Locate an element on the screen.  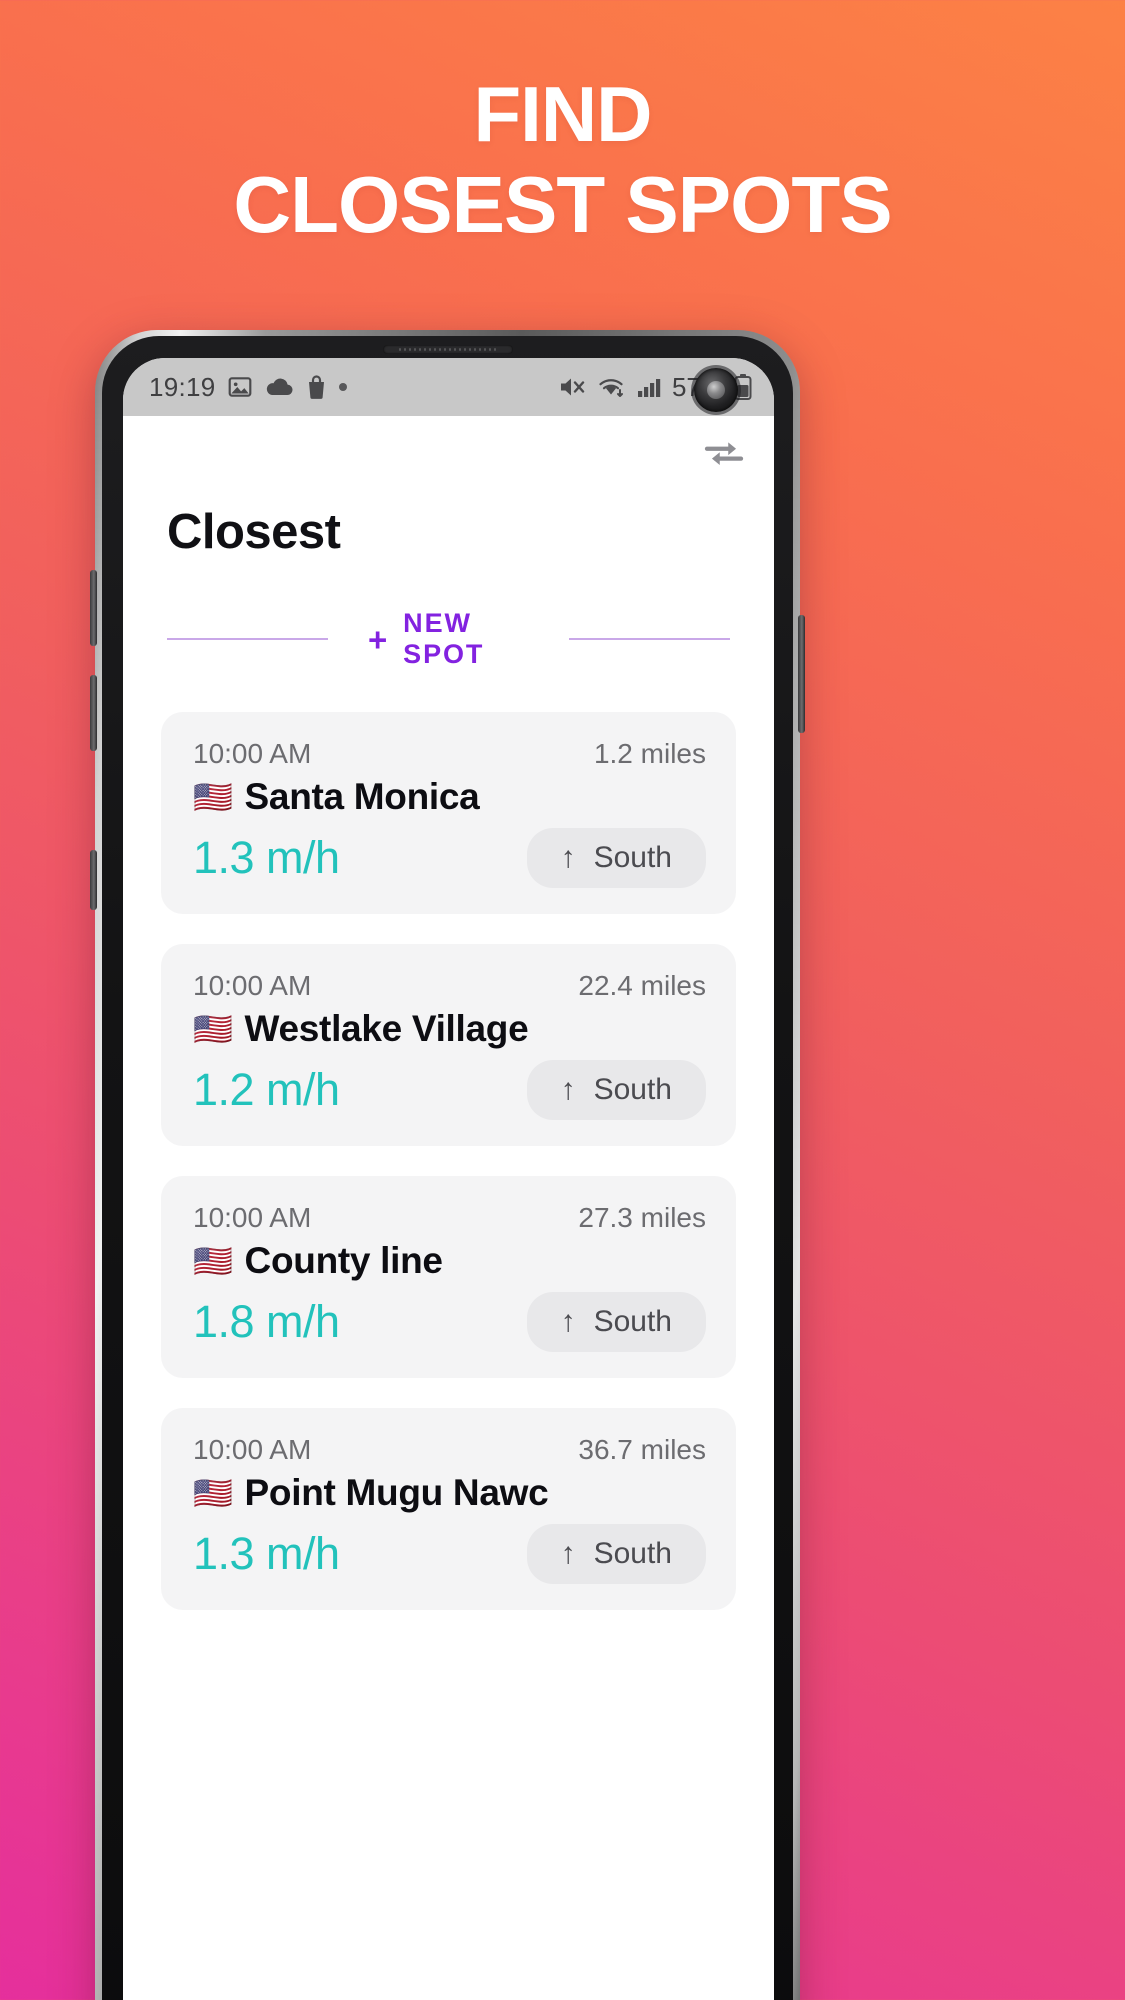
spot-card-header: 10:00 AM 1.2 miles is located at coordinates (449, 754).